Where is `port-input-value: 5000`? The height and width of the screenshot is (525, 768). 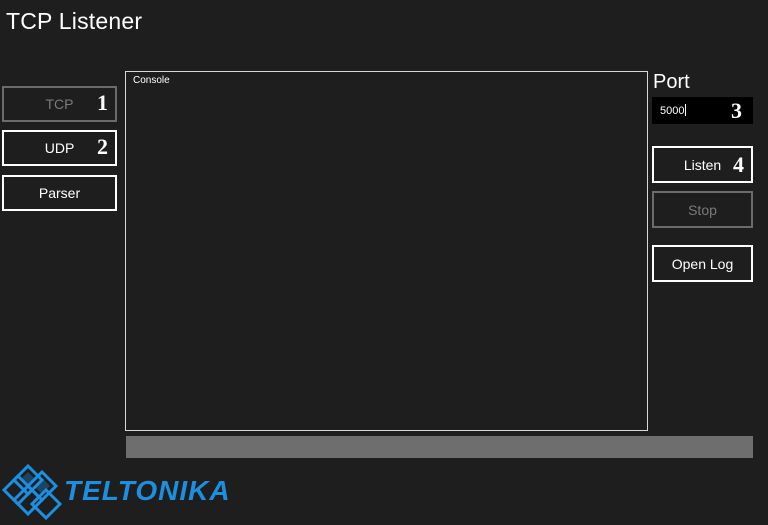 port-input-value: 5000 is located at coordinates (672, 111).